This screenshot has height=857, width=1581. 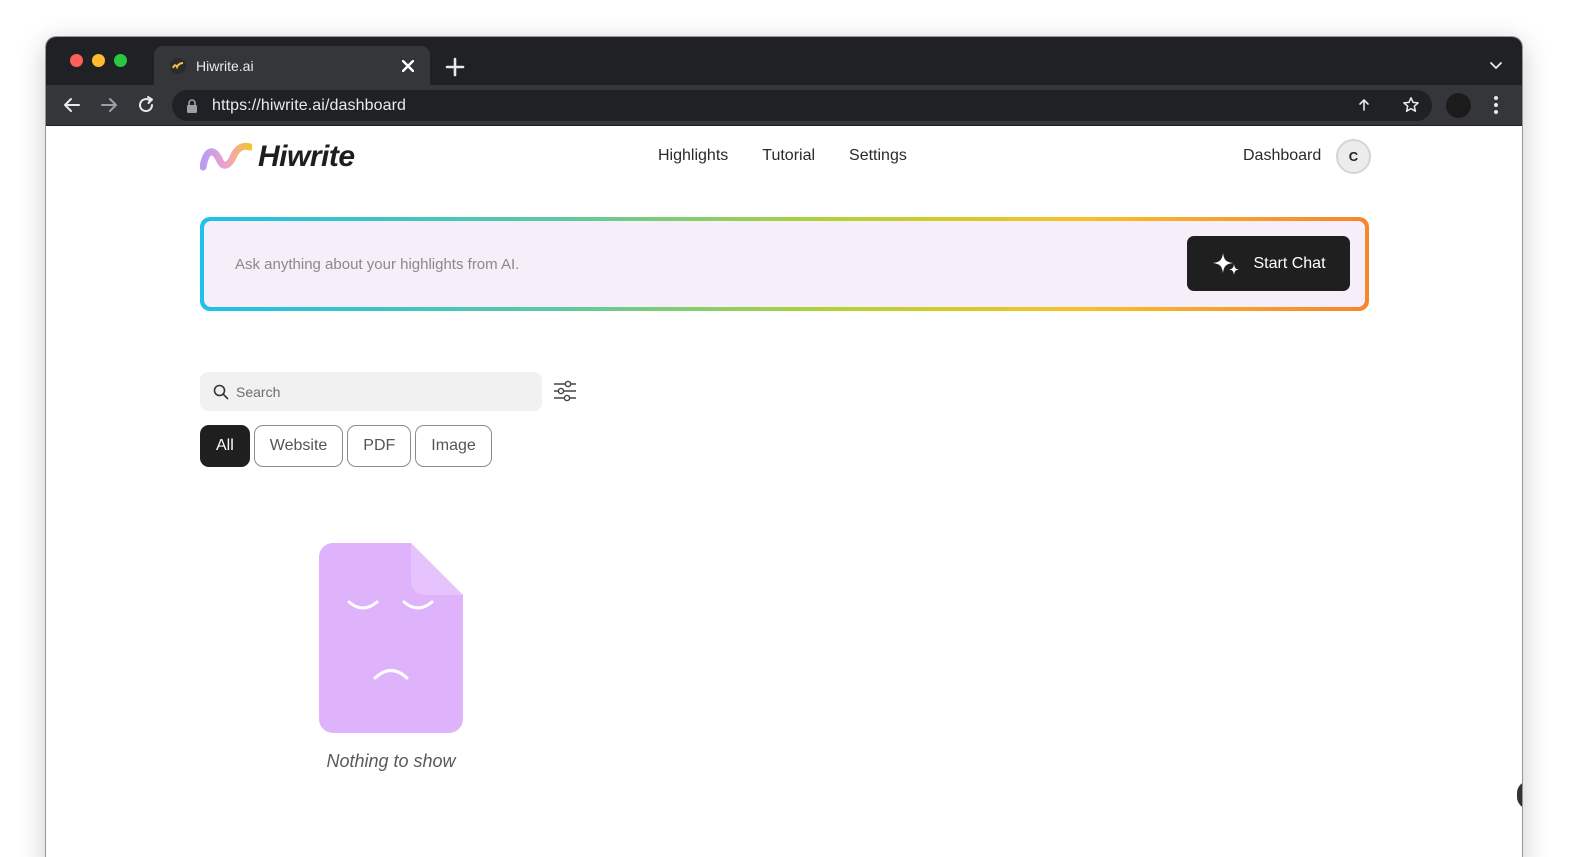 I want to click on type-filter-chips: All Website PDF Image, so click(x=346, y=446).